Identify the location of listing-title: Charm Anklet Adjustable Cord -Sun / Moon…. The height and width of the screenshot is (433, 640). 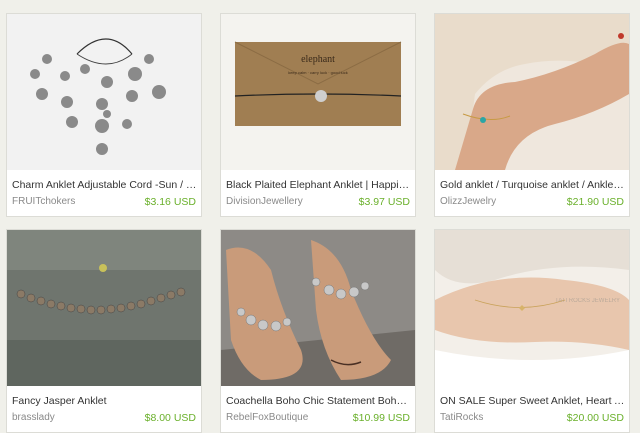
(105, 185).